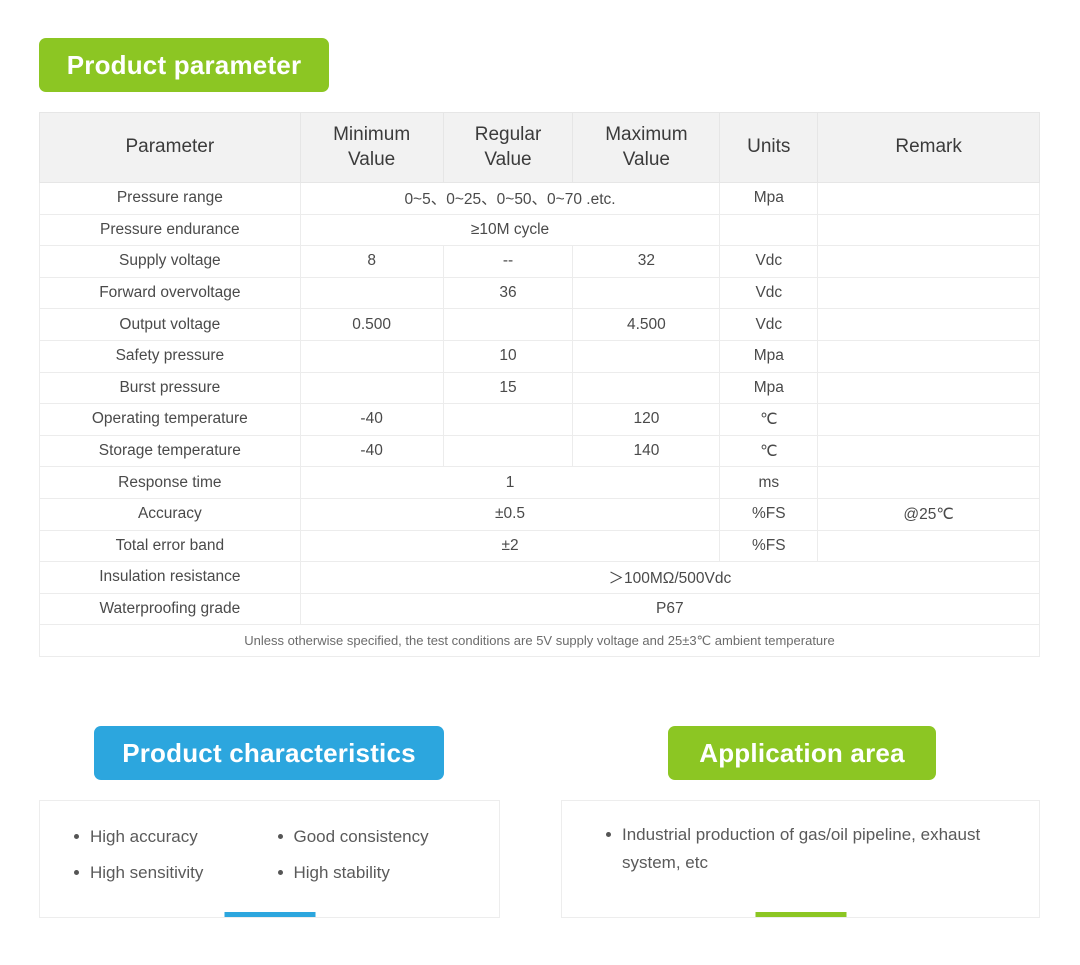  What do you see at coordinates (539, 451) in the screenshot?
I see `table-row: Storage temperature -40 140 ℃` at bounding box center [539, 451].